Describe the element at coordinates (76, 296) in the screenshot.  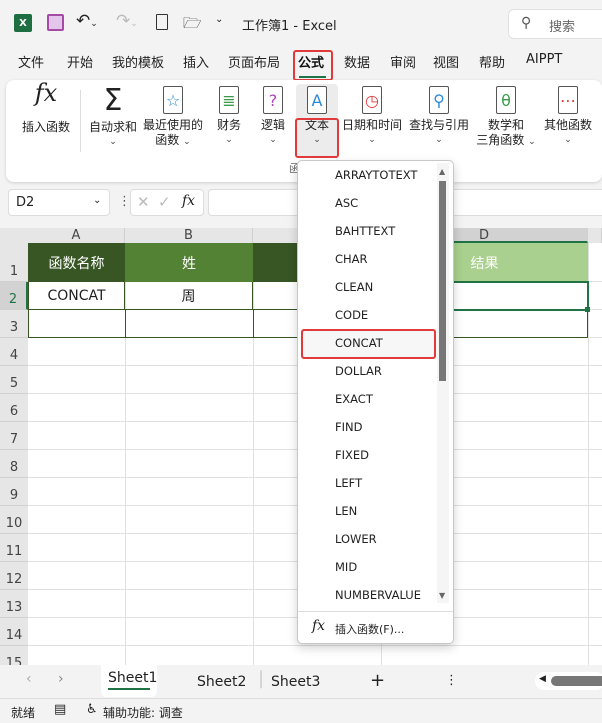
I see `cell-a2: CONCAT` at that location.